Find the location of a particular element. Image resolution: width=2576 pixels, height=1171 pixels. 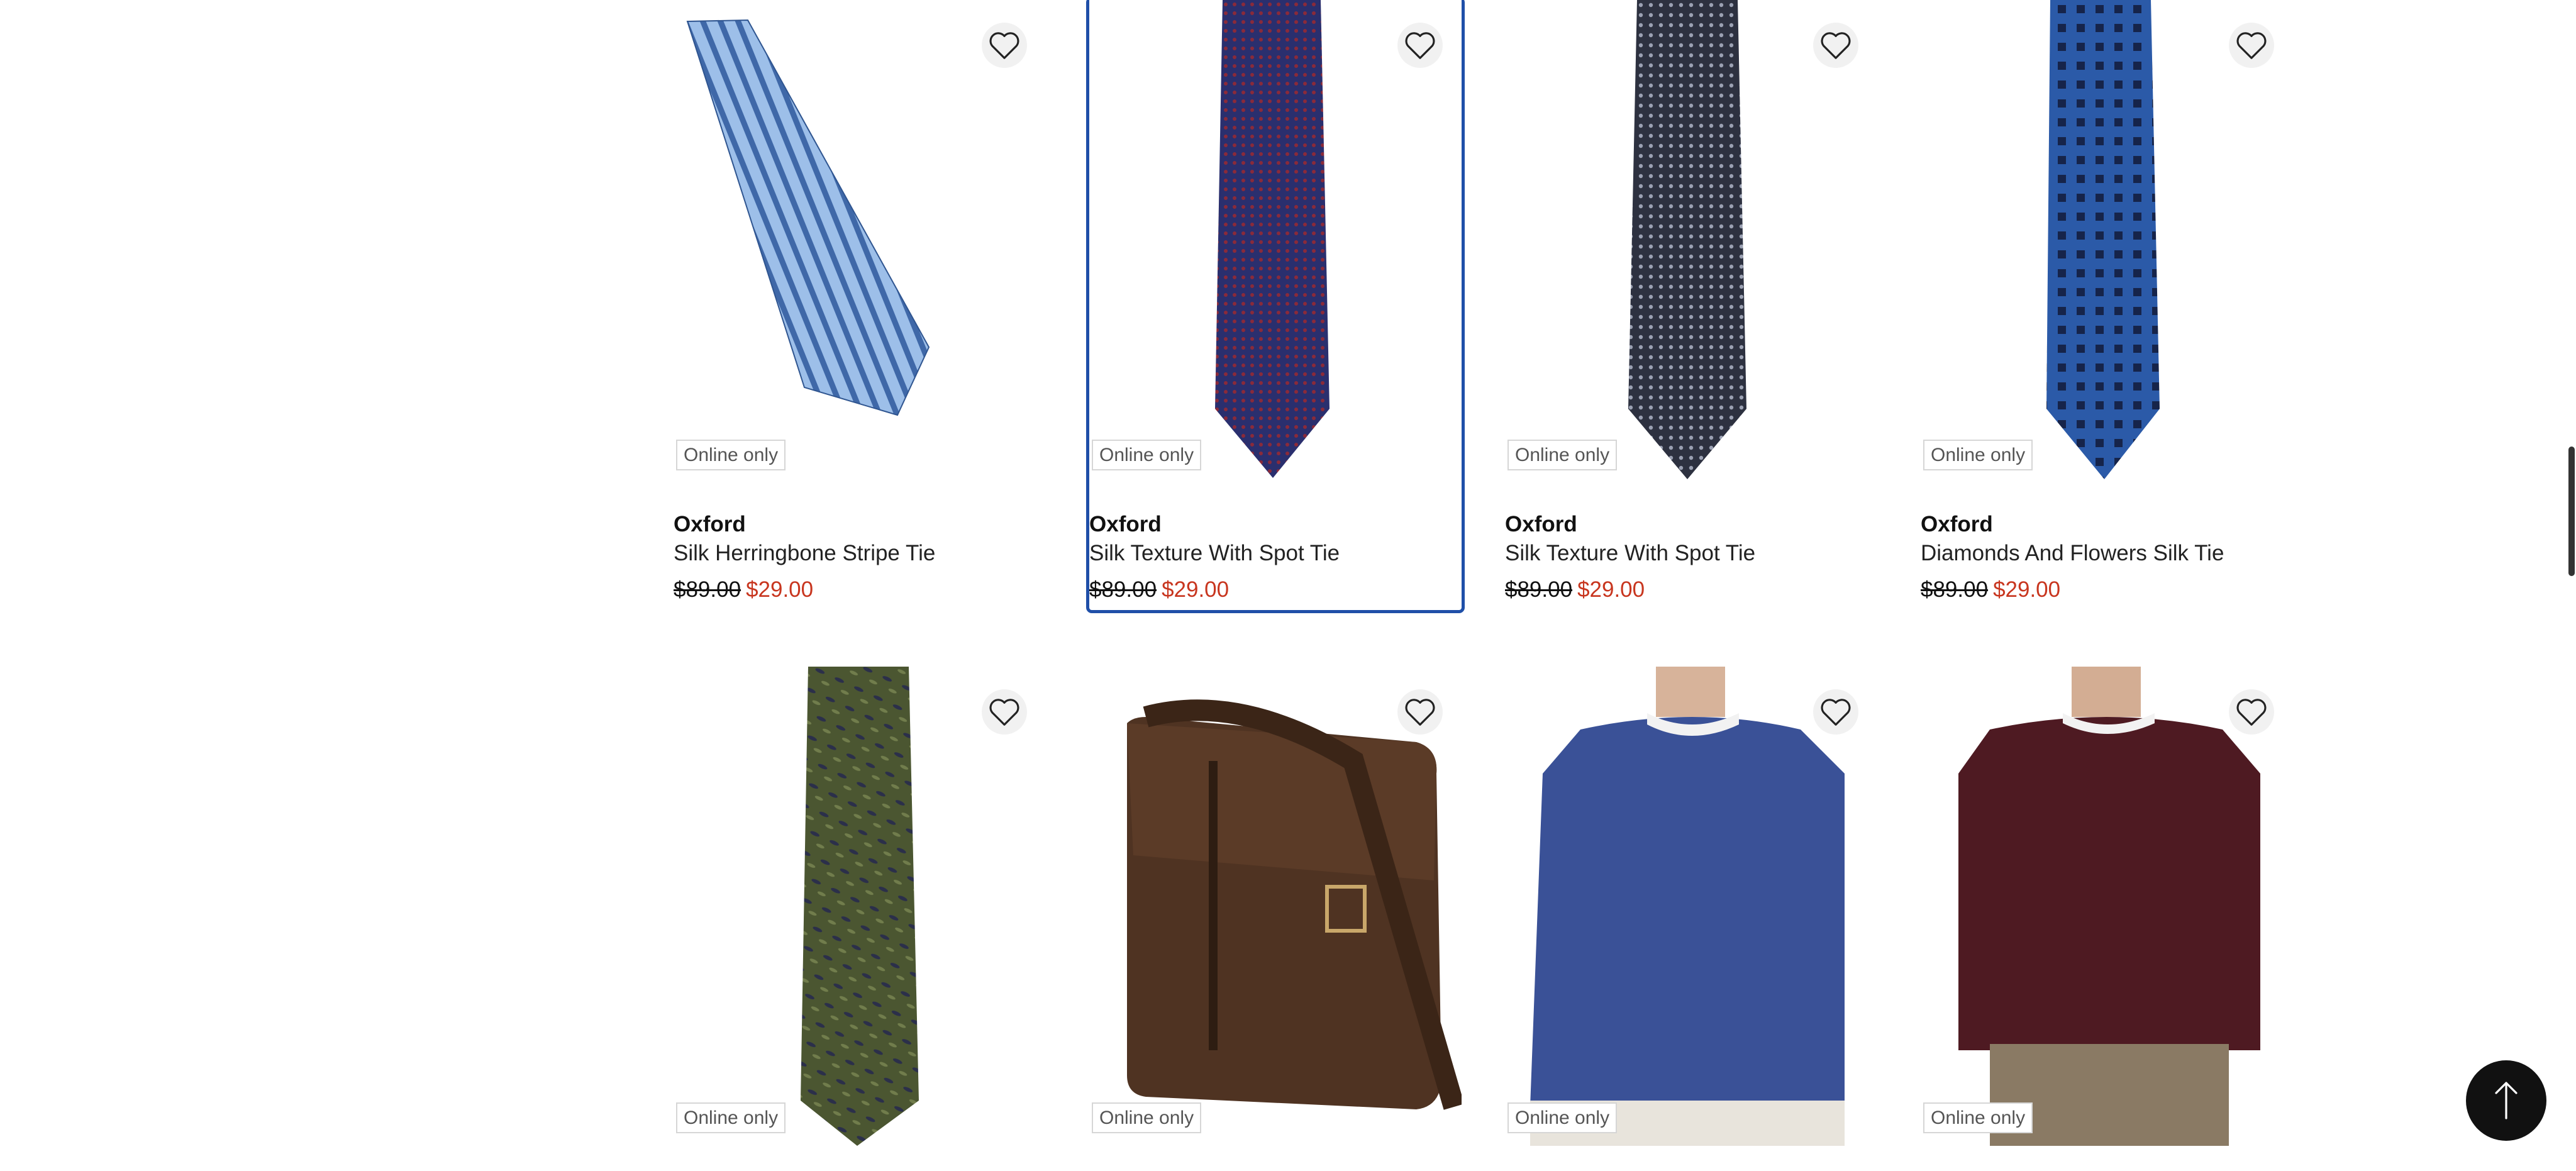

burgundy-crew-neck-knit-image is located at coordinates (2109, 906).